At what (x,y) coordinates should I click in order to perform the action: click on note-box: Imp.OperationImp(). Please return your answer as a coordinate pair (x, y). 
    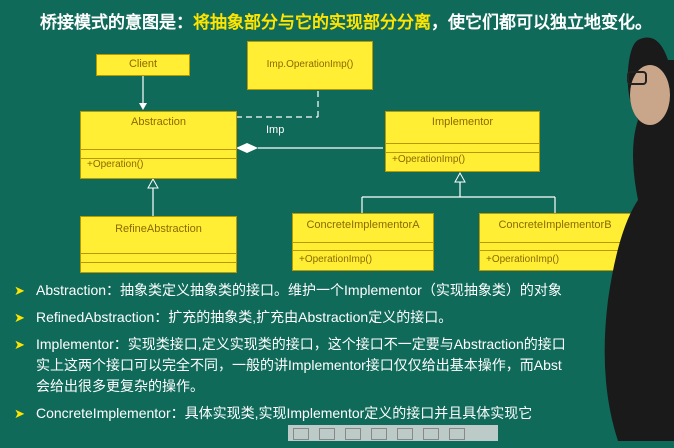
    Looking at the image, I should click on (310, 65).